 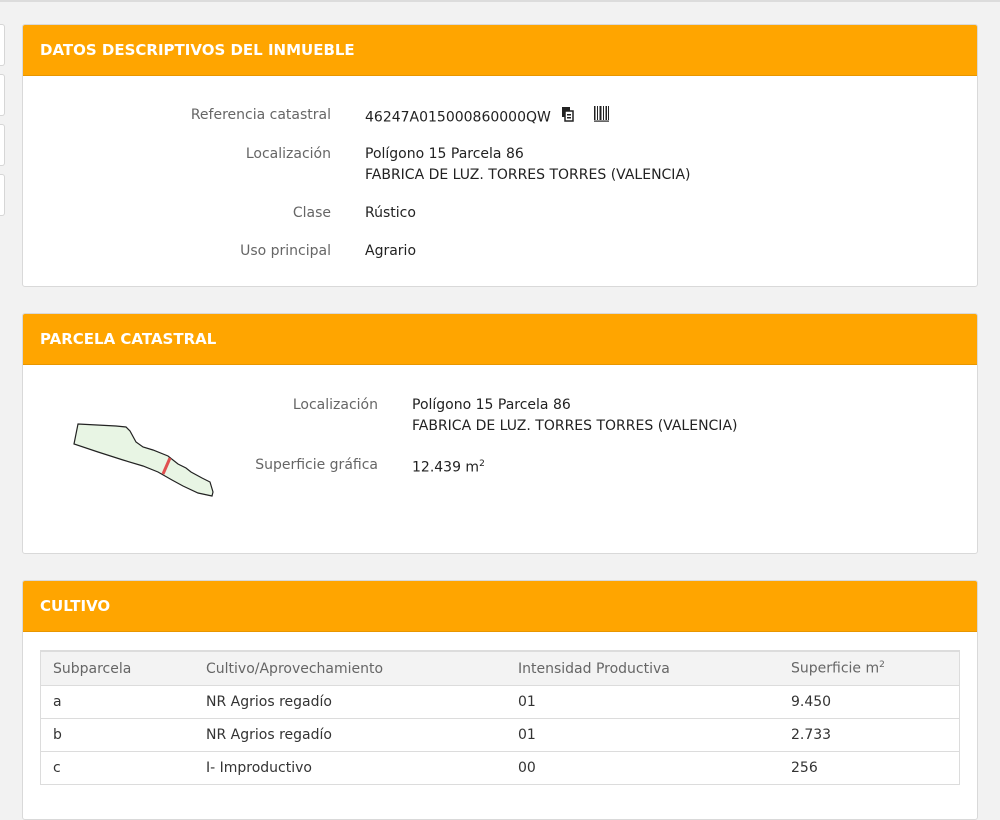 I want to click on table-row: a NR Agrios regadío 01 9.450, so click(x=500, y=702).